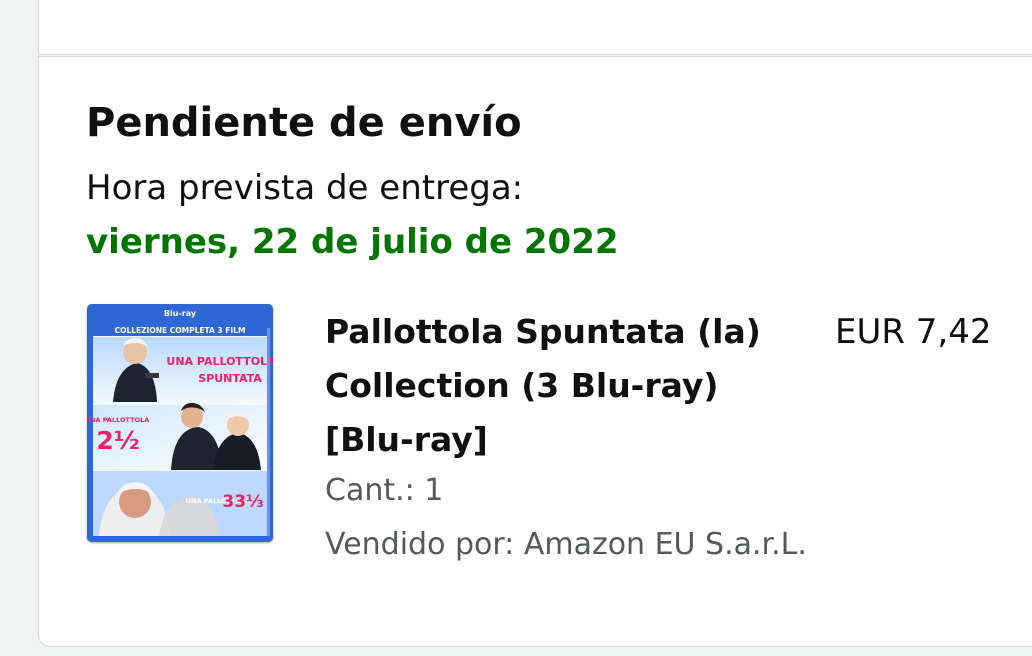 The image size is (1032, 656). Describe the element at coordinates (304, 123) in the screenshot. I see `shipment-status-title: Pendiente de envío` at that location.